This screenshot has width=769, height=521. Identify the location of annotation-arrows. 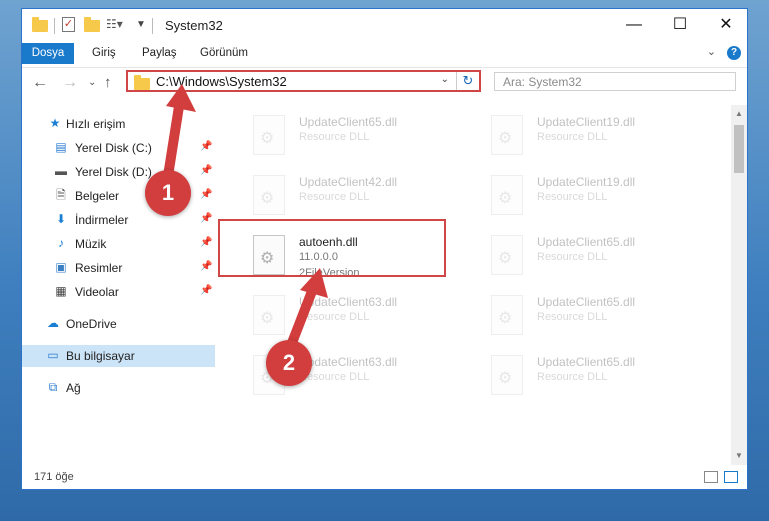
(245, 218).